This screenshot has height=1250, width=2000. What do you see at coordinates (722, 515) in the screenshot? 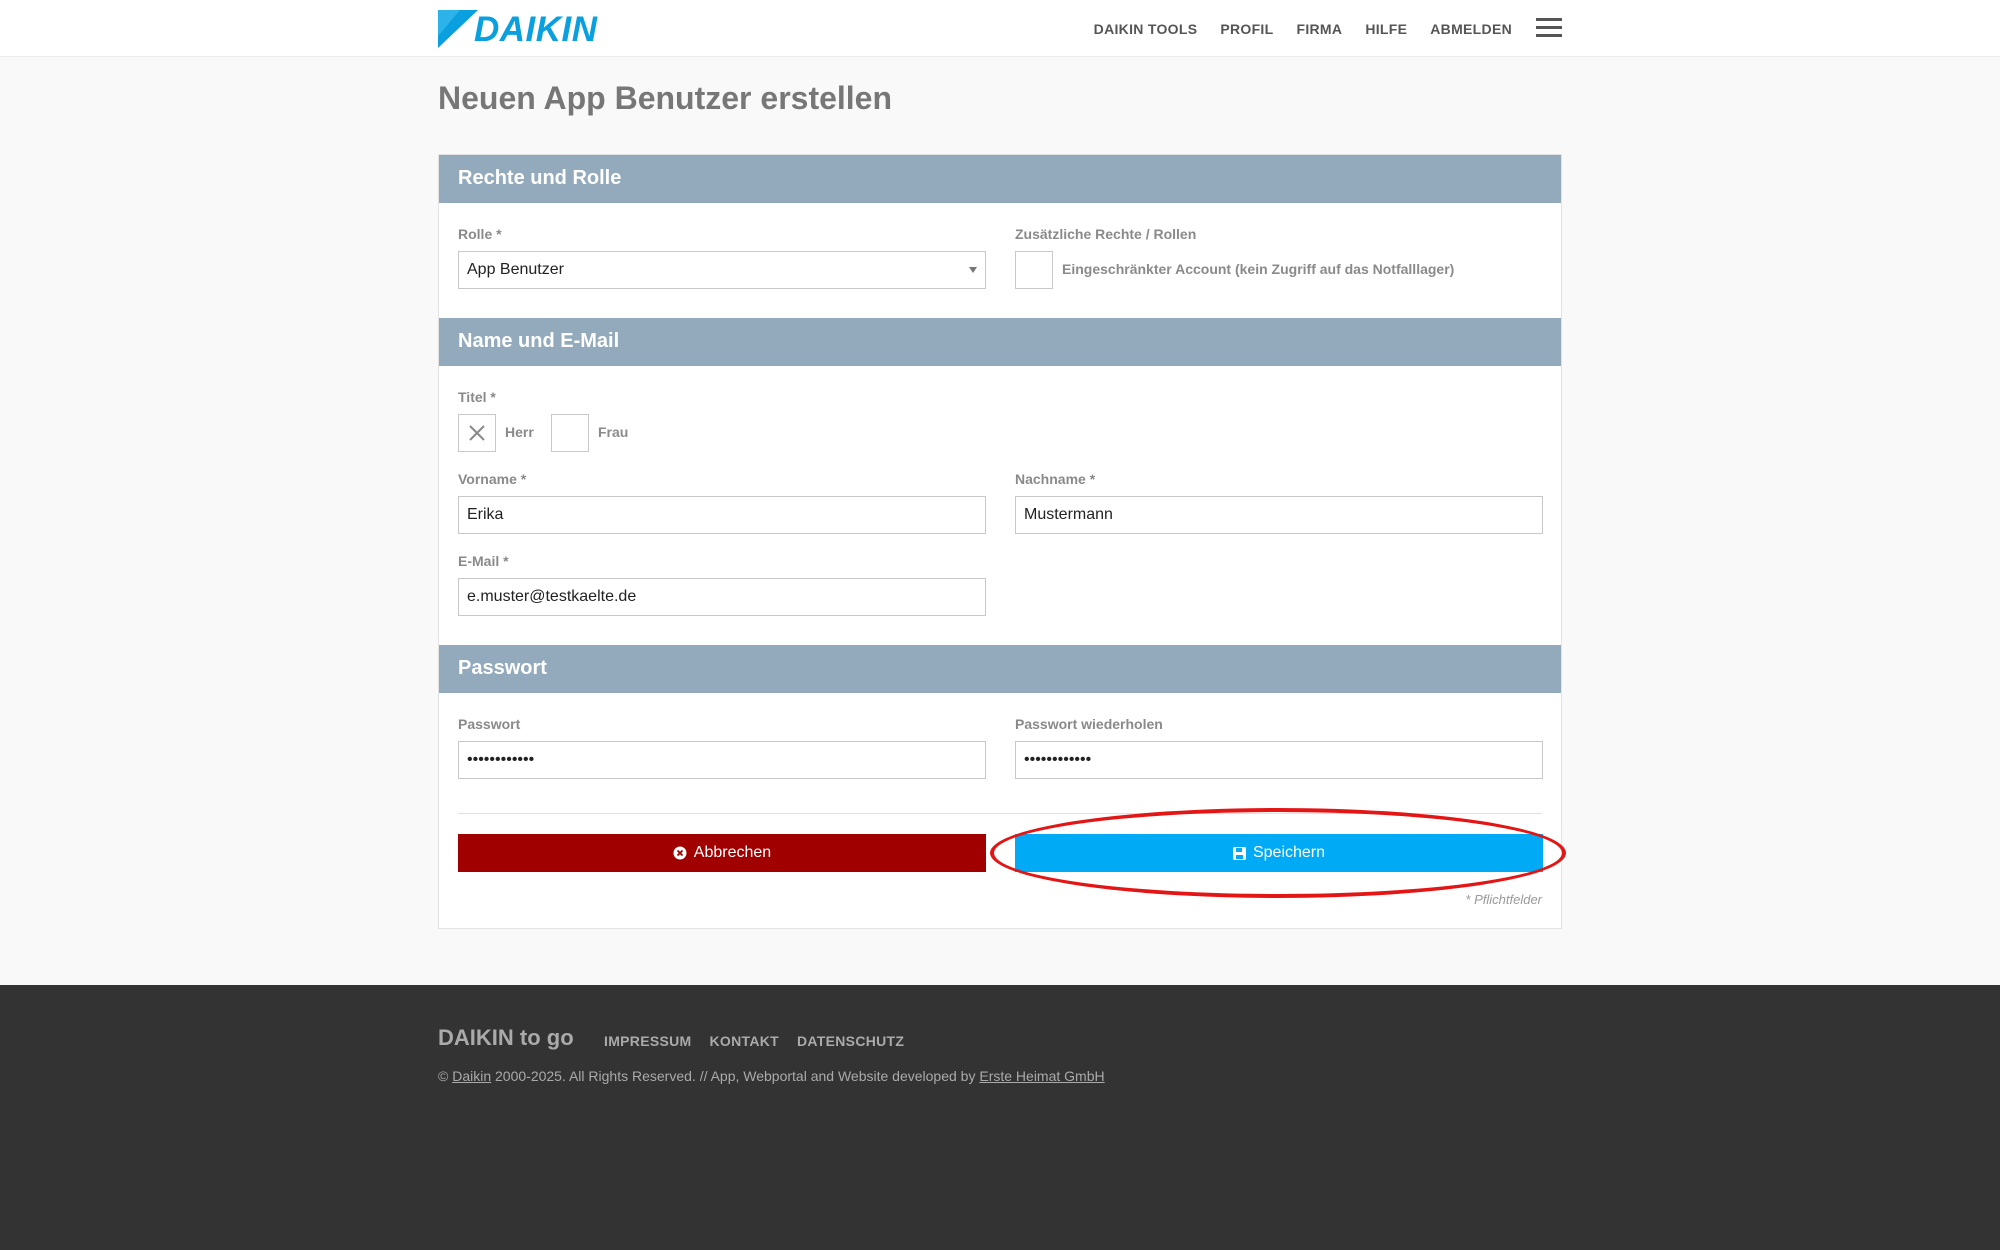
I see `firstname-input` at bounding box center [722, 515].